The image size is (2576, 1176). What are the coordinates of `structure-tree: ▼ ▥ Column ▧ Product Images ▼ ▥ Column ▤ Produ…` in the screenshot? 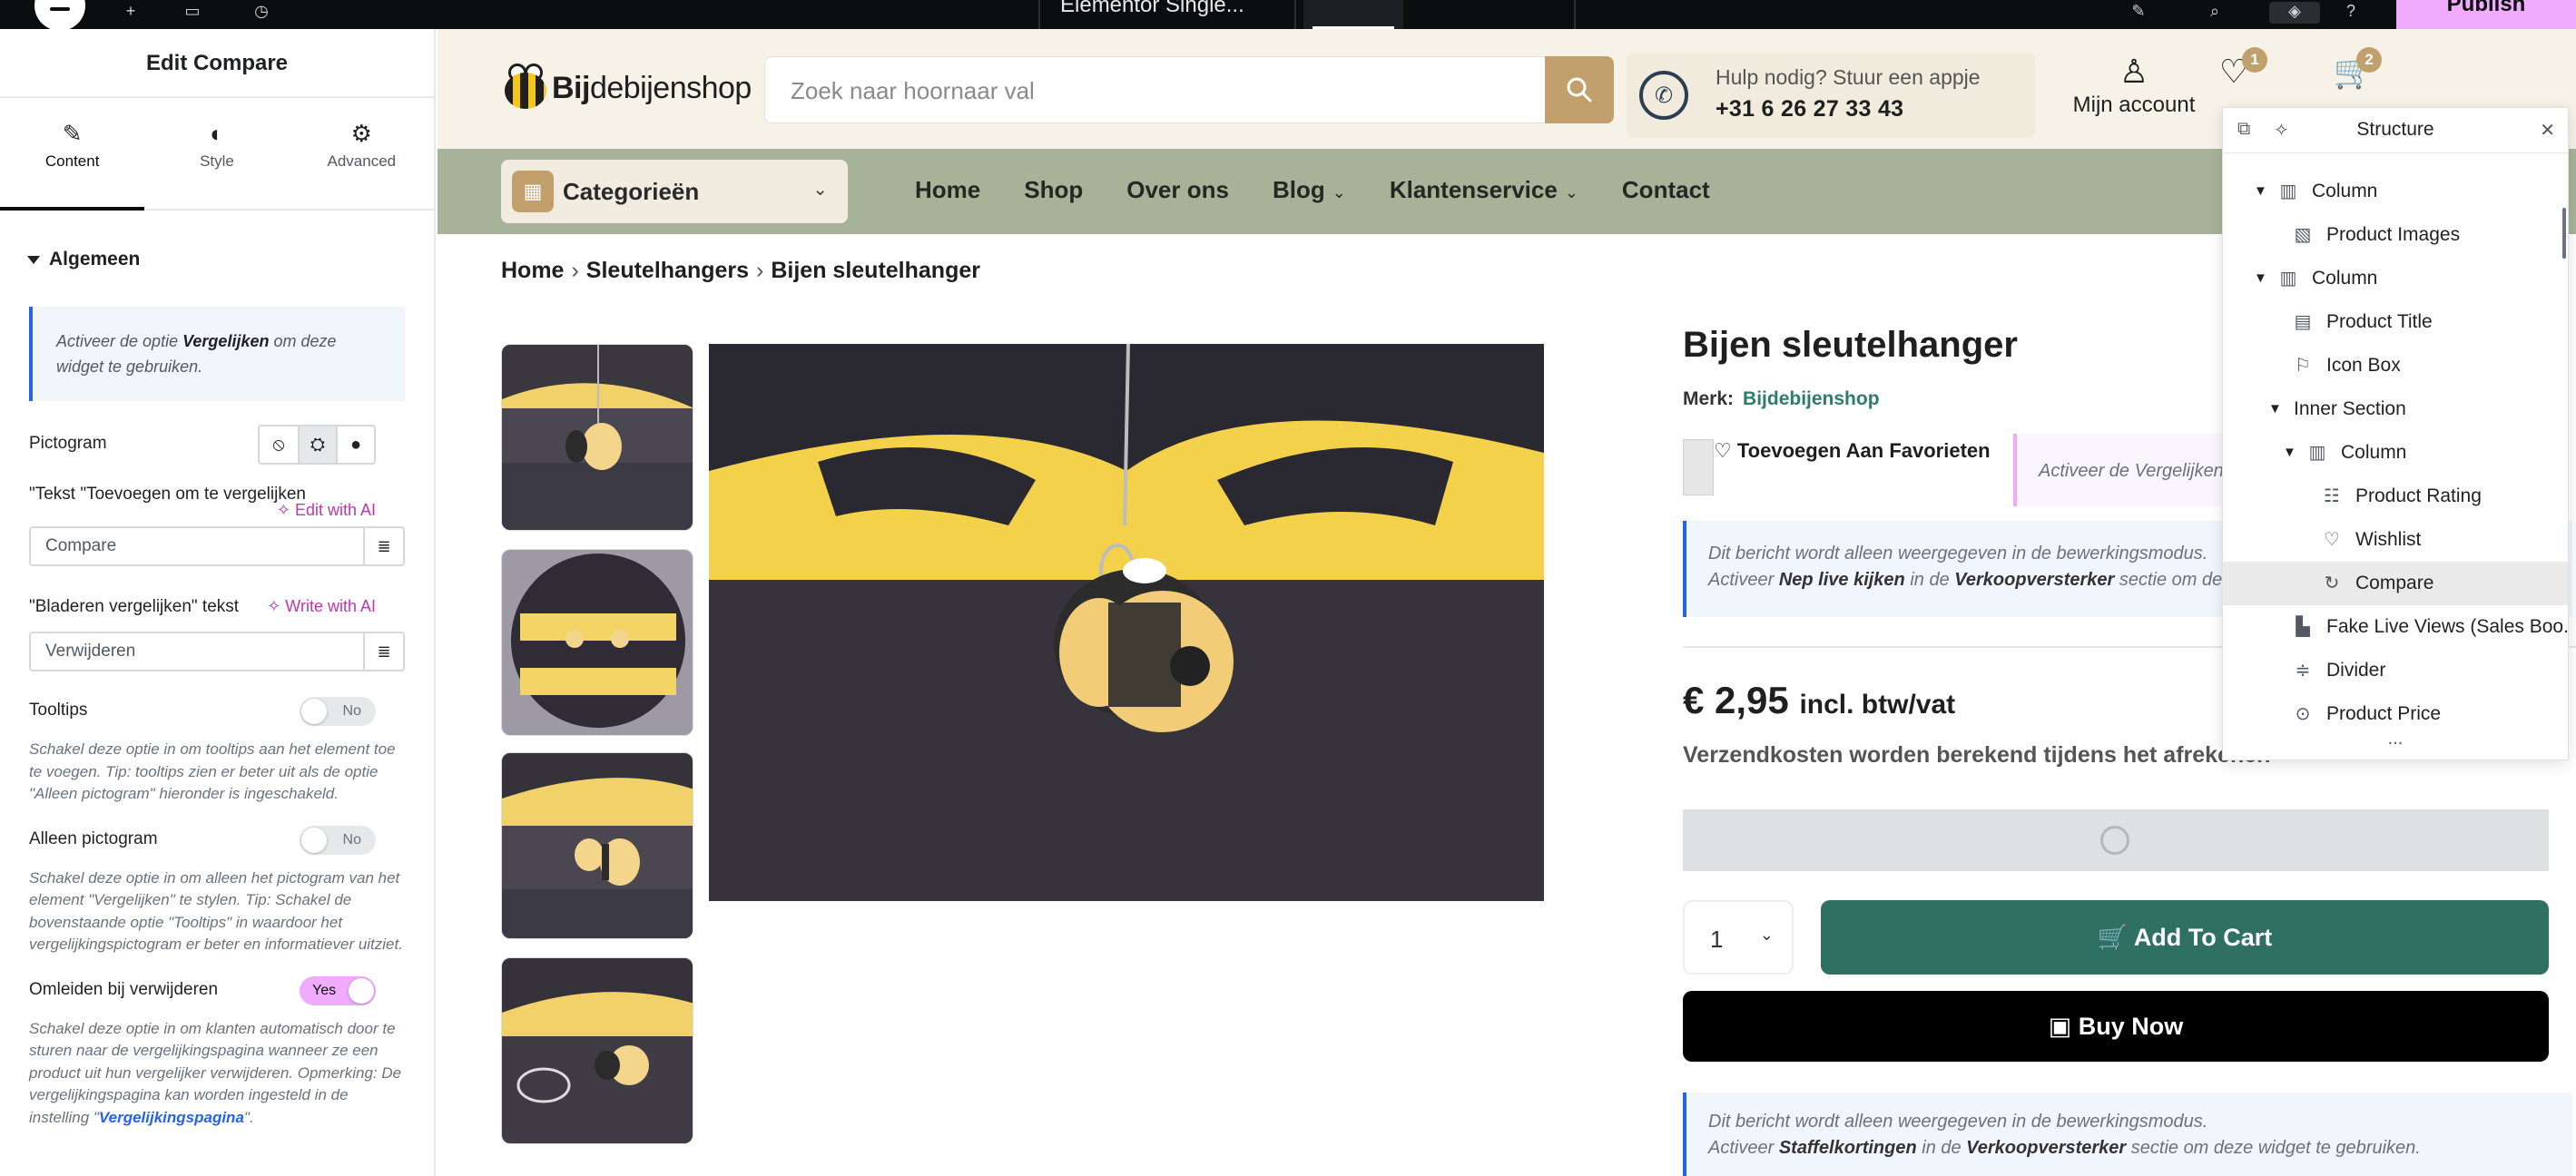 It's located at (2395, 443).